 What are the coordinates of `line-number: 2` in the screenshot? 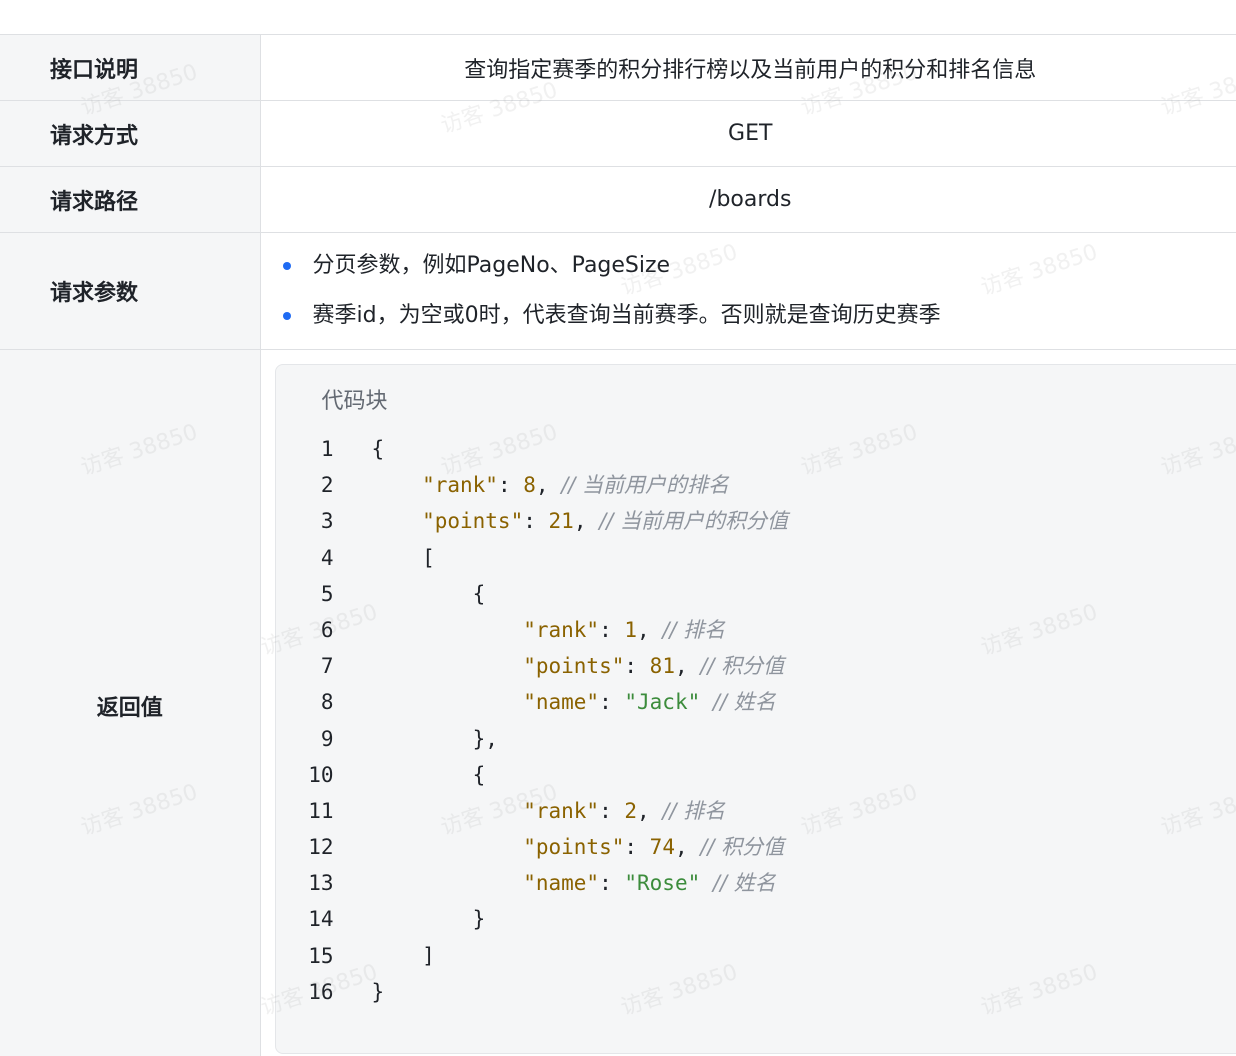 It's located at (327, 485).